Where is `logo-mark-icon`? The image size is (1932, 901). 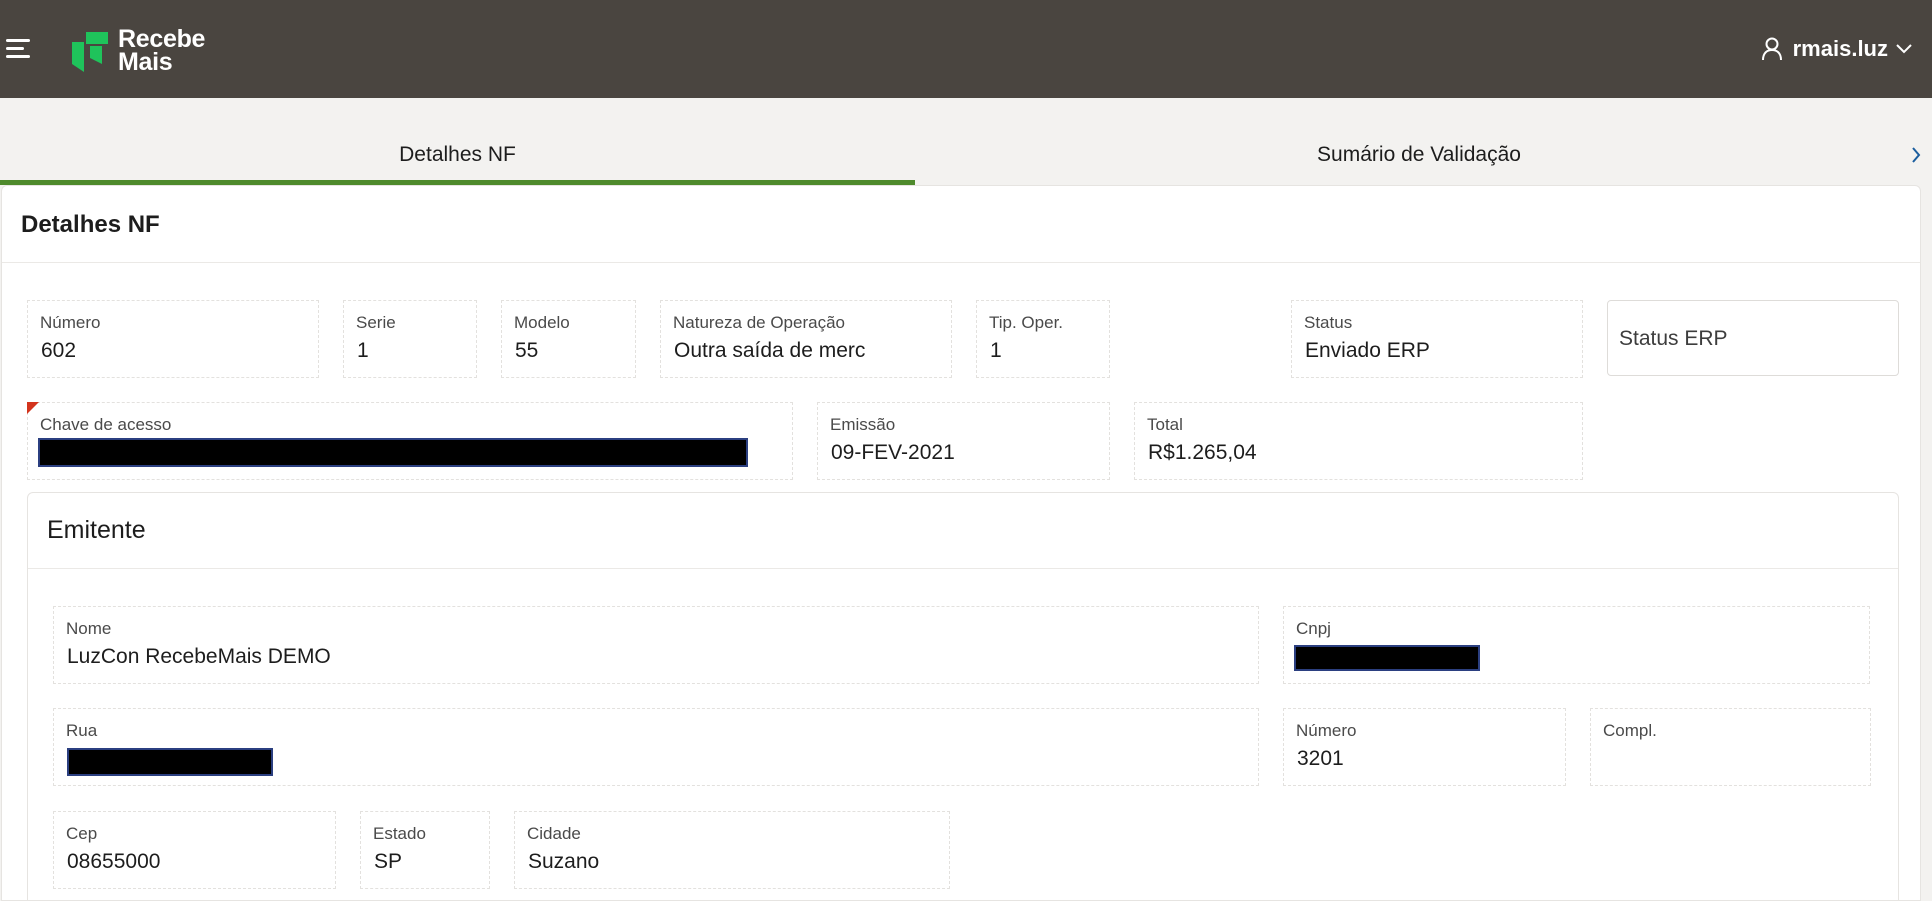 logo-mark-icon is located at coordinates (90, 52).